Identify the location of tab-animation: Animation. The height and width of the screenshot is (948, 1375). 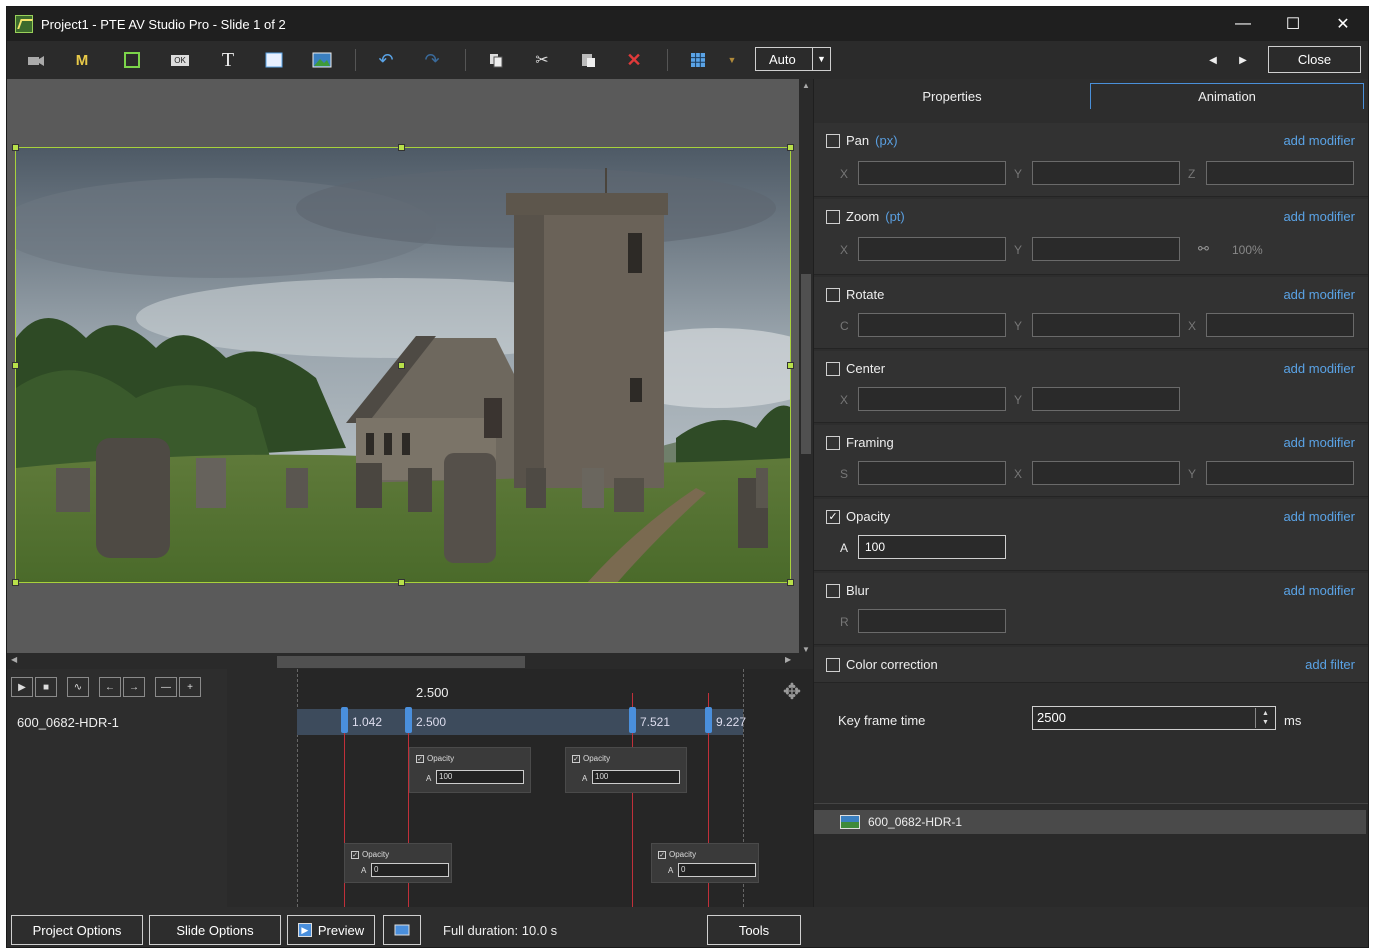
(1227, 96).